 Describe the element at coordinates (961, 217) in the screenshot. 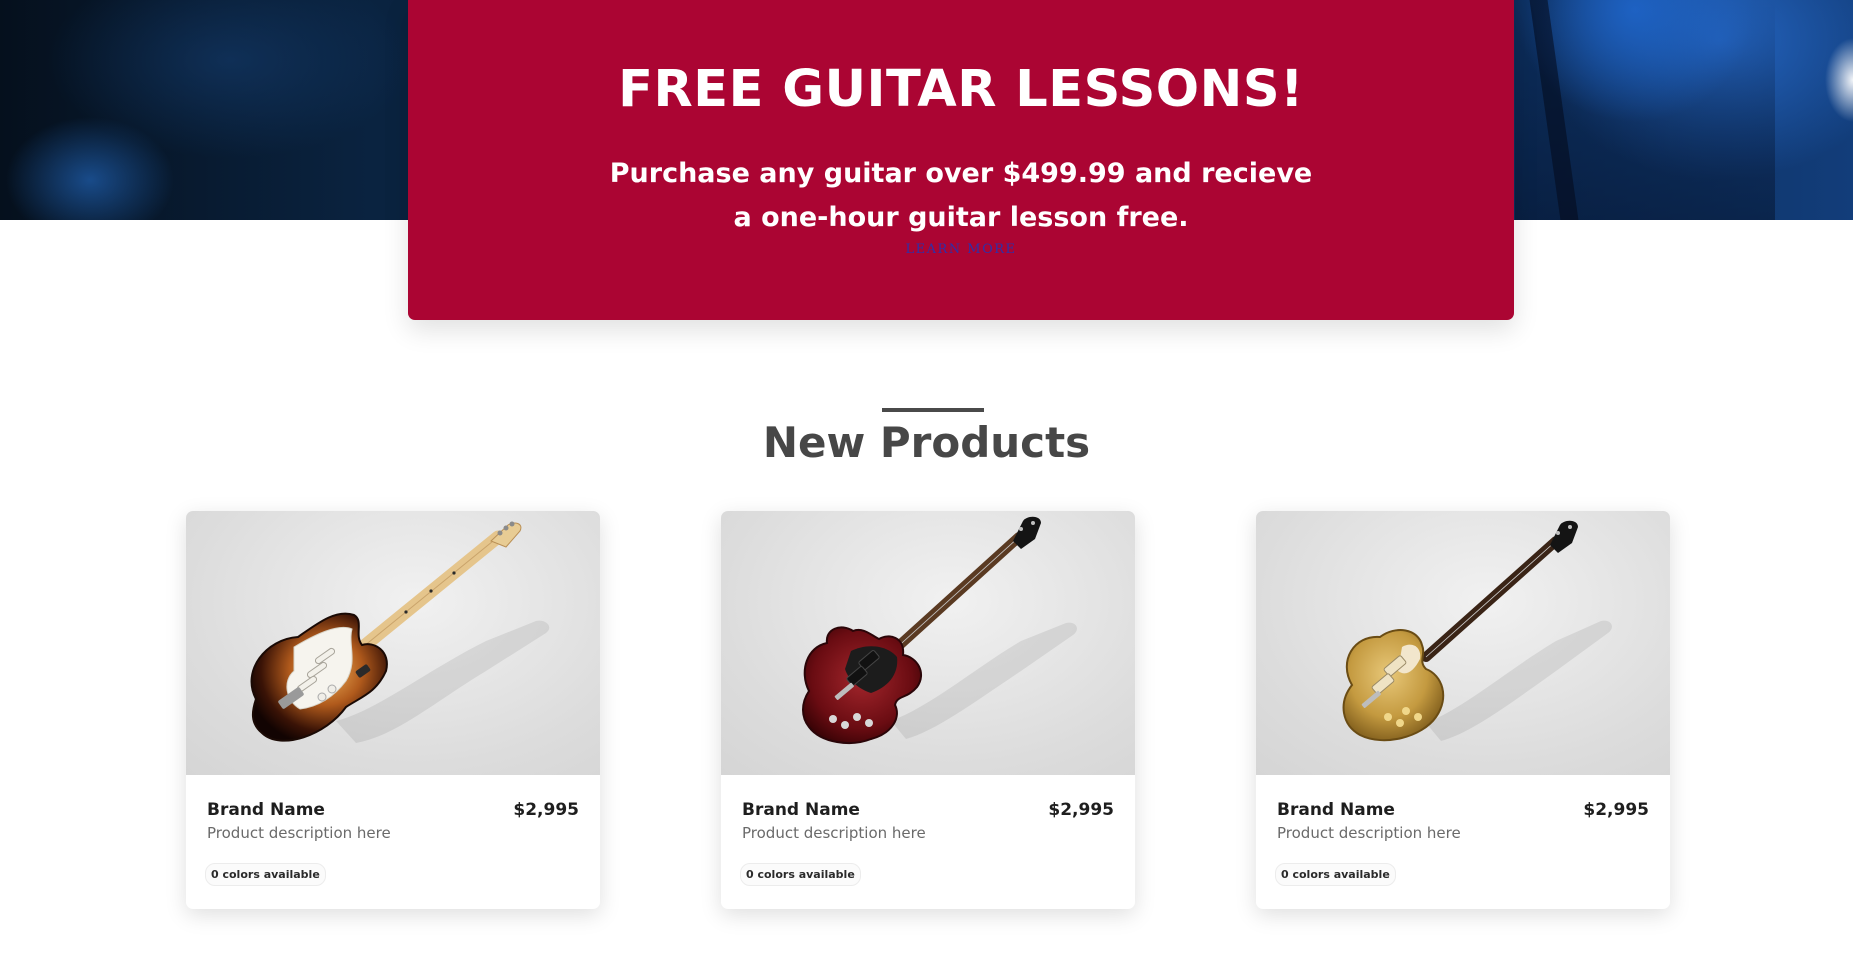

I see `promo-body-line-2: a one-hour guitar lesson free.` at that location.